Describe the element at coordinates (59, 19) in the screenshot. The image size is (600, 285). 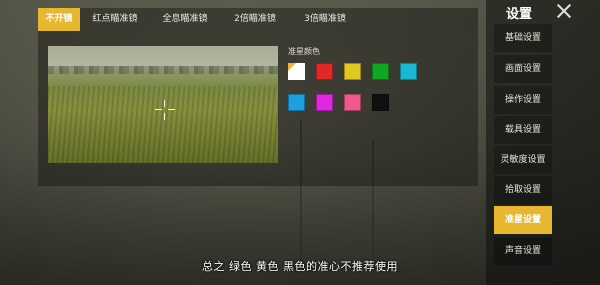
I see `tab-no-scope: 不开镜` at that location.